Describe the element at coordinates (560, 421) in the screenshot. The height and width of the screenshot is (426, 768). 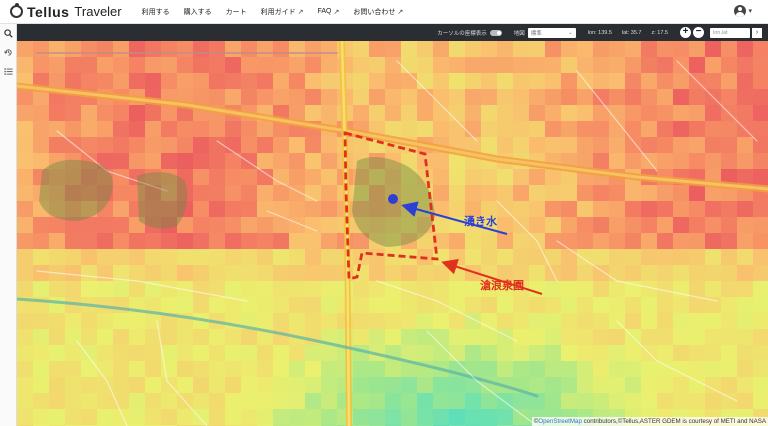
I see `openstreetmap-link: OpenStreetMap` at that location.